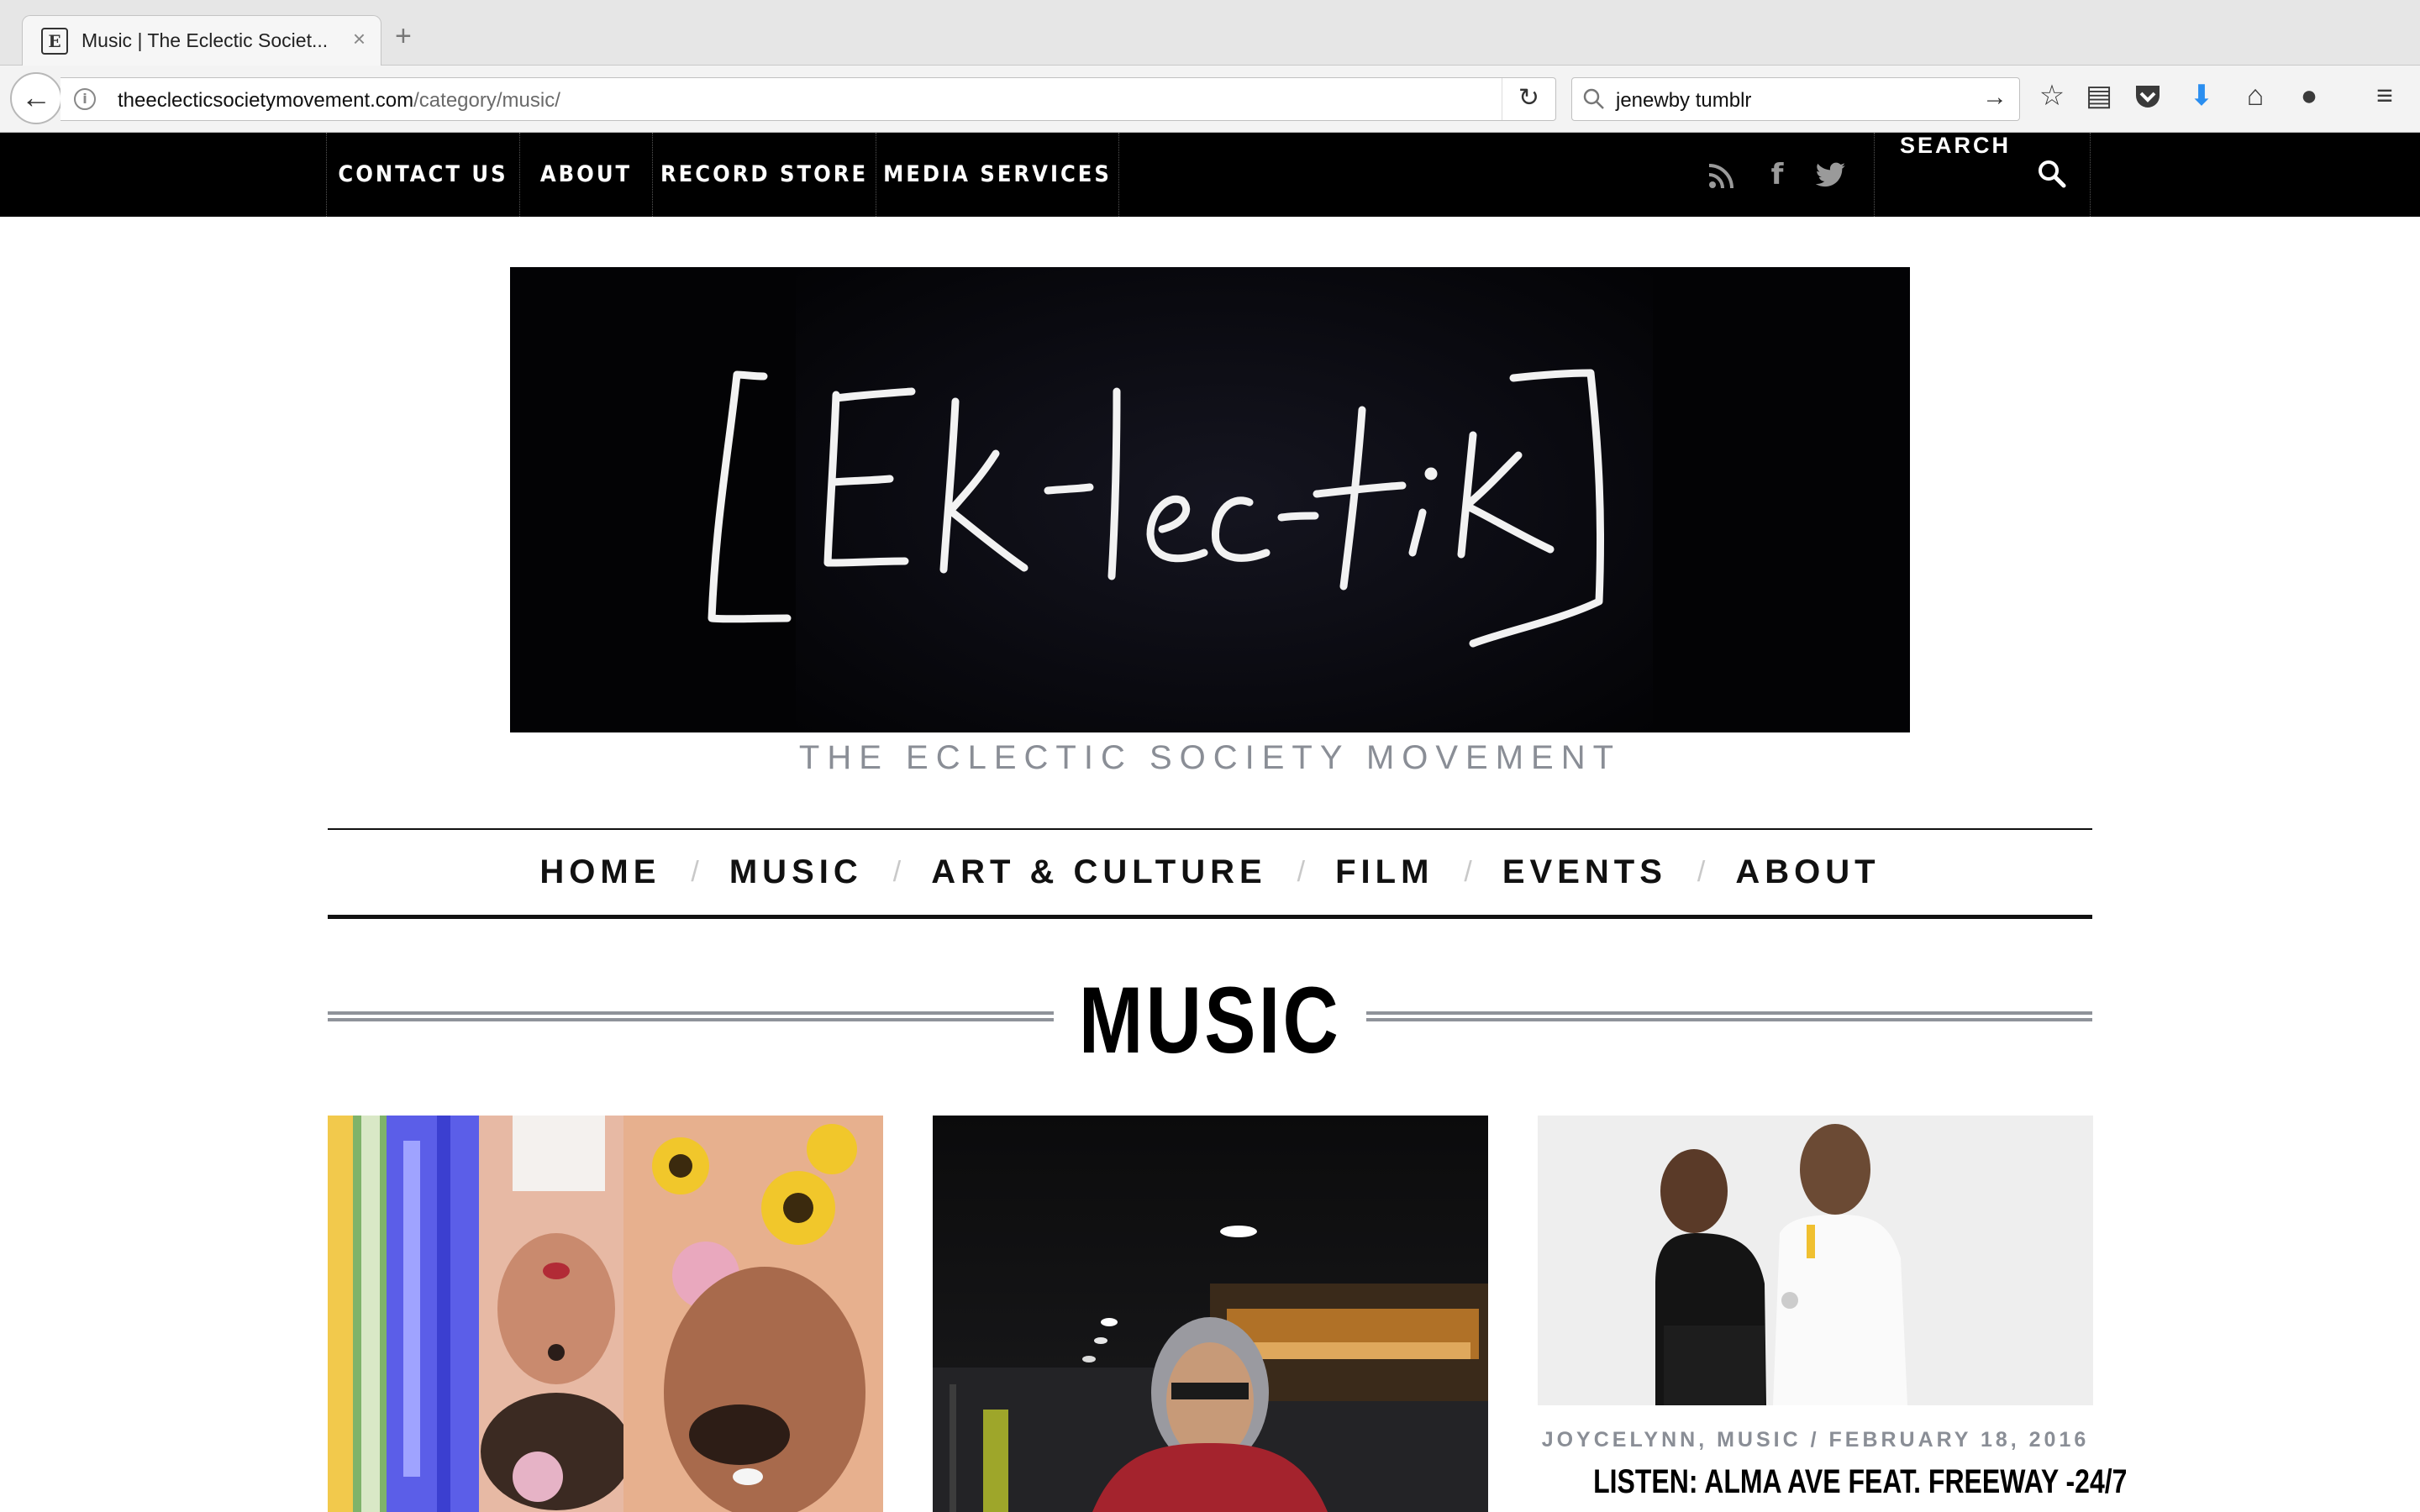 The width and height of the screenshot is (2420, 1512). Describe the element at coordinates (1210, 757) in the screenshot. I see `site-tagline: THE ECLECTIC SOCIETY MOVEMENT` at that location.